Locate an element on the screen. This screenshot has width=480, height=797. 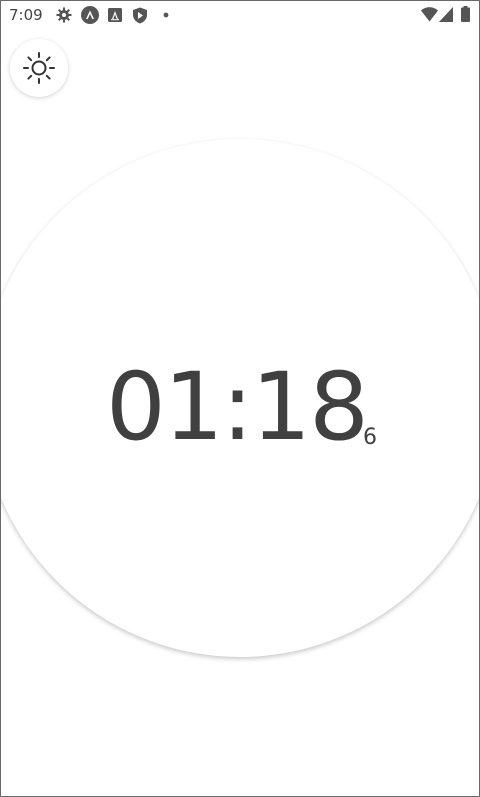
timer-subsecond: 6 is located at coordinates (370, 437).